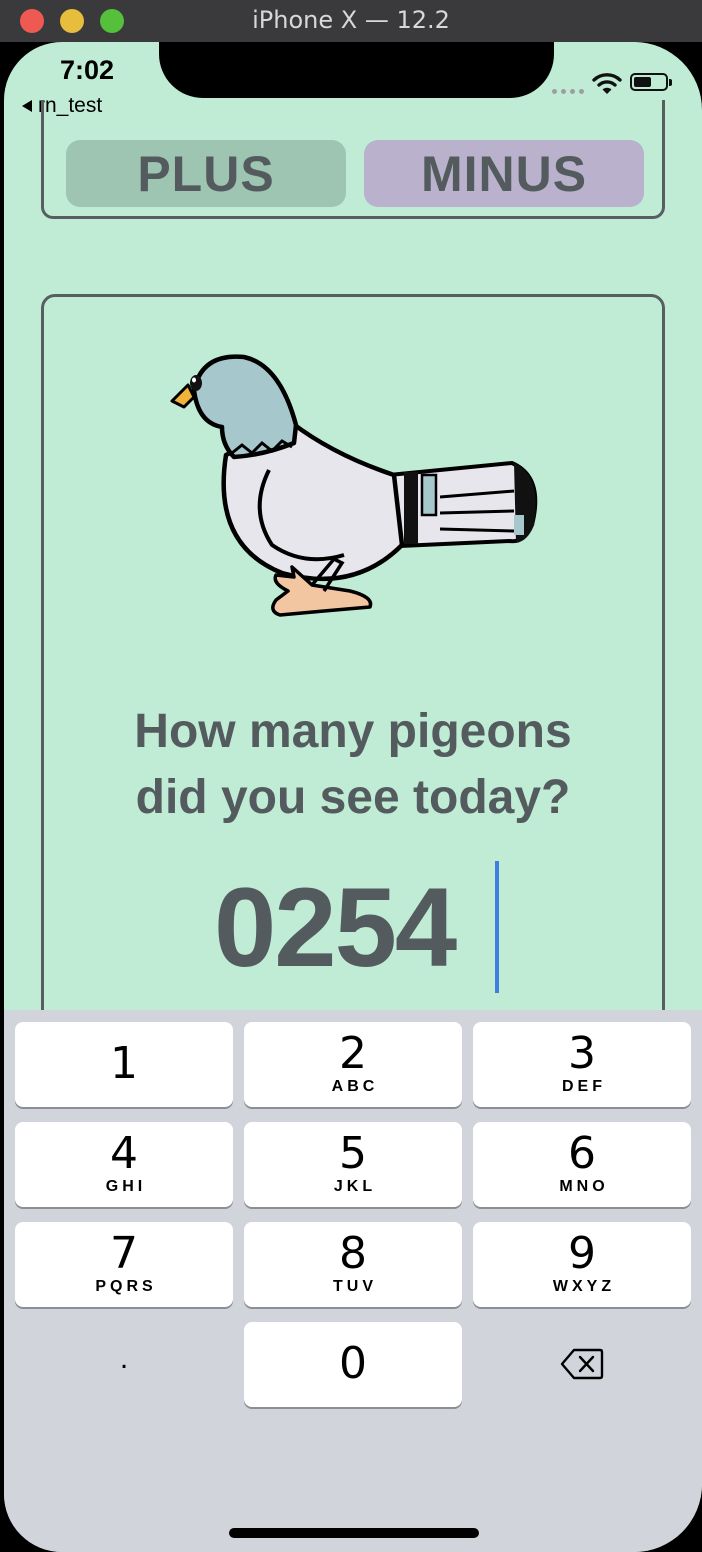 This screenshot has height=1552, width=702. What do you see at coordinates (355, 1086) in the screenshot?
I see `key-letters: ABC` at bounding box center [355, 1086].